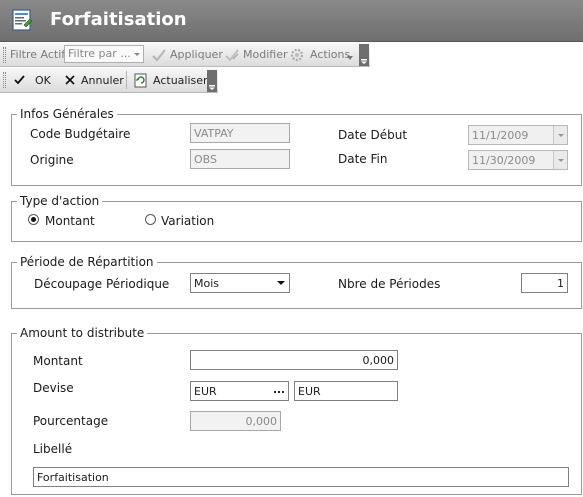 The width and height of the screenshot is (583, 497). I want to click on end-date-field: 11/30/2009, so click(518, 160).